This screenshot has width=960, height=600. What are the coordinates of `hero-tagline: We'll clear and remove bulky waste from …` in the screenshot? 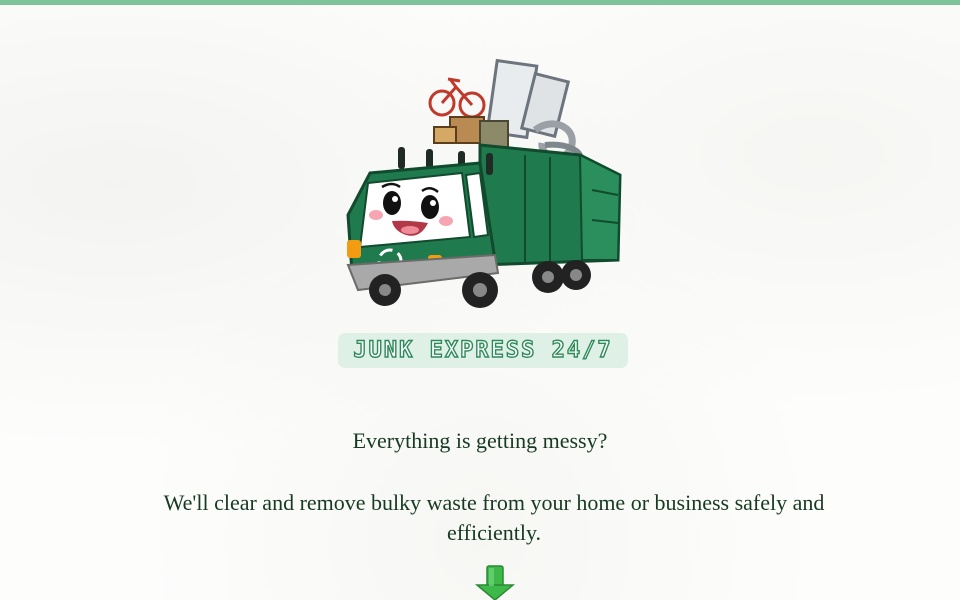 It's located at (494, 517).